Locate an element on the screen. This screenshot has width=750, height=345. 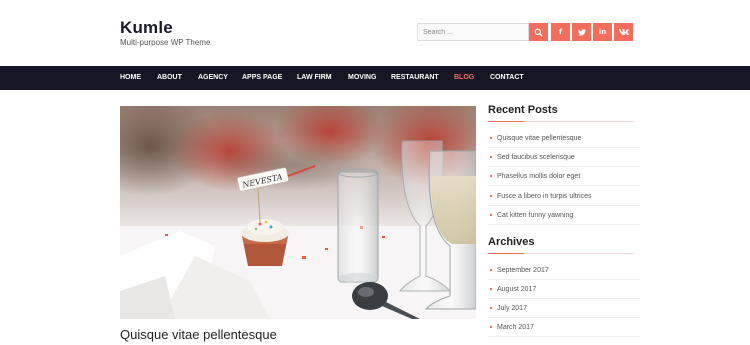
facebook-button: f is located at coordinates (560, 32).